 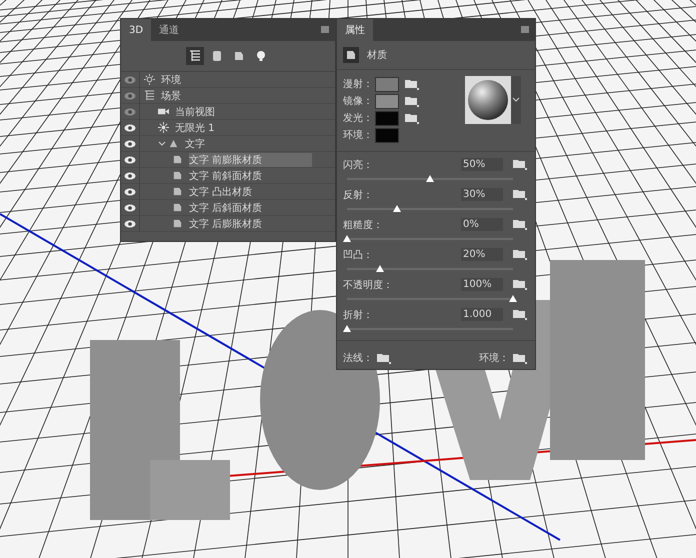 What do you see at coordinates (482, 194) in the screenshot?
I see `value-field: 30%` at bounding box center [482, 194].